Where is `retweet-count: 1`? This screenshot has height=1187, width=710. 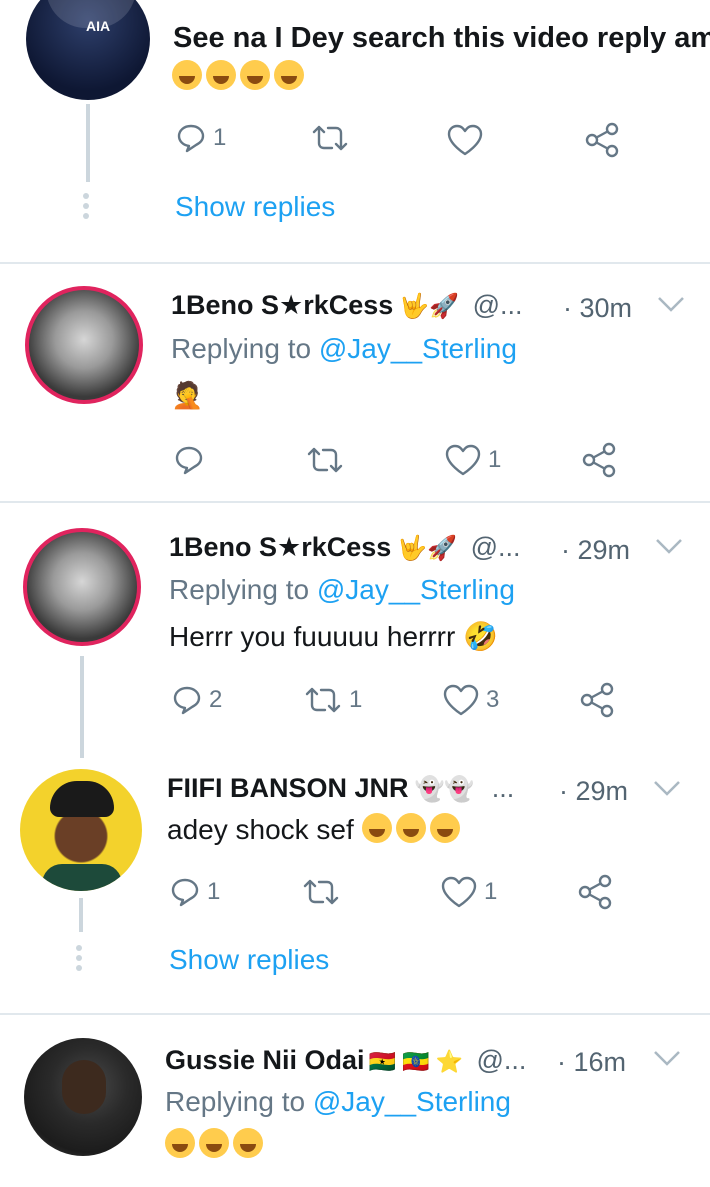
retweet-count: 1 is located at coordinates (356, 699).